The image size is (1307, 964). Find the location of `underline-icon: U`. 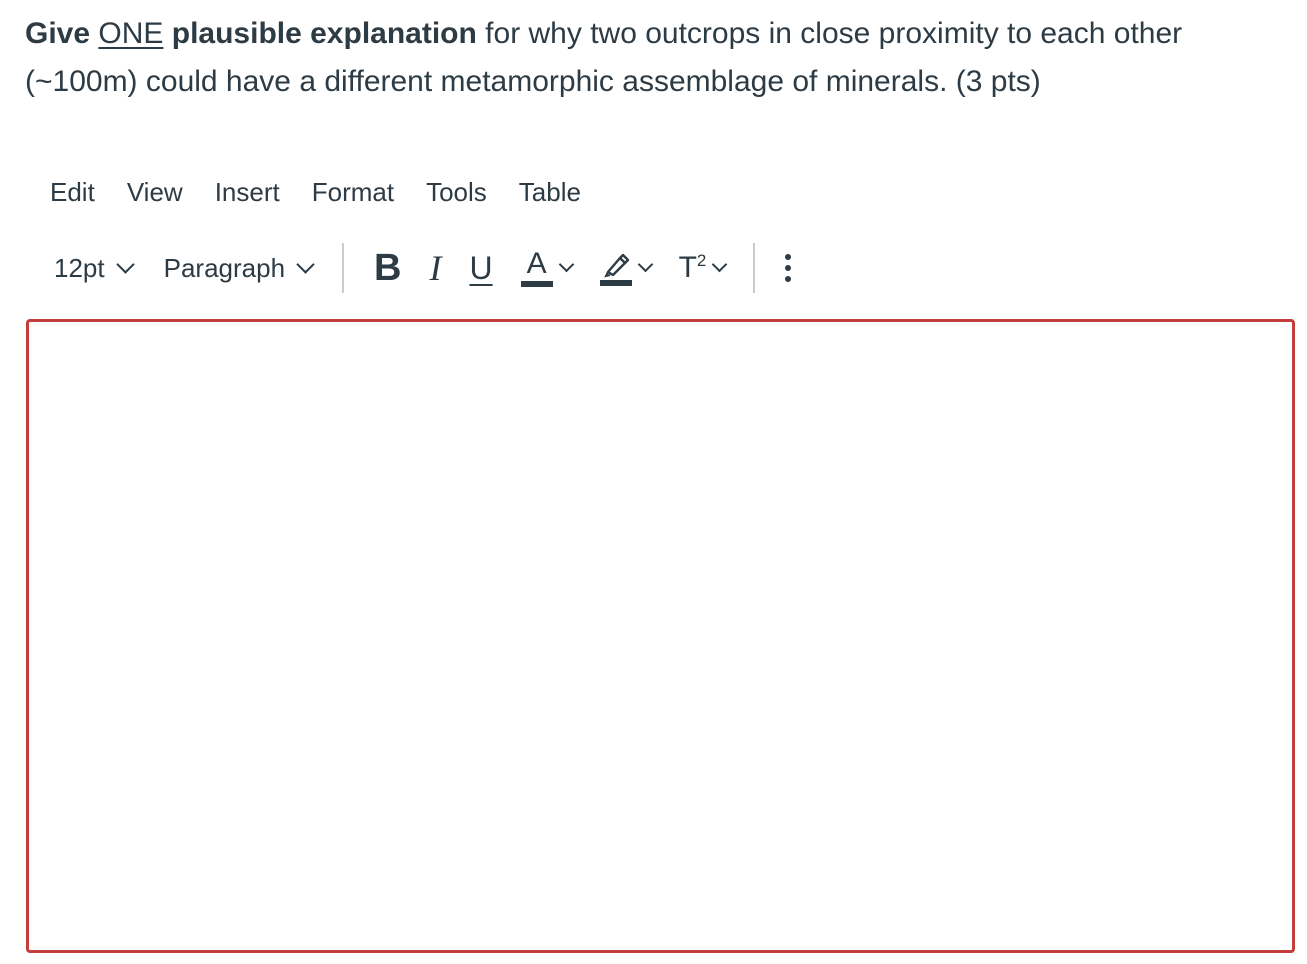

underline-icon: U is located at coordinates (481, 267).